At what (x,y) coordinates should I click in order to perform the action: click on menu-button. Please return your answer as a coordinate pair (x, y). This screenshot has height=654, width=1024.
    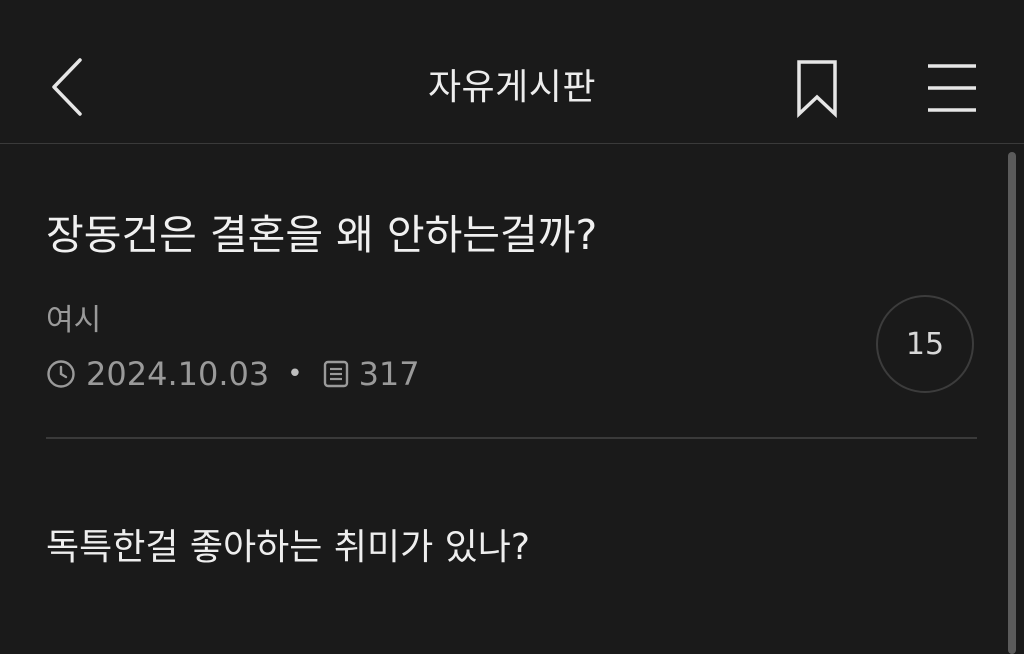
    Looking at the image, I should click on (952, 88).